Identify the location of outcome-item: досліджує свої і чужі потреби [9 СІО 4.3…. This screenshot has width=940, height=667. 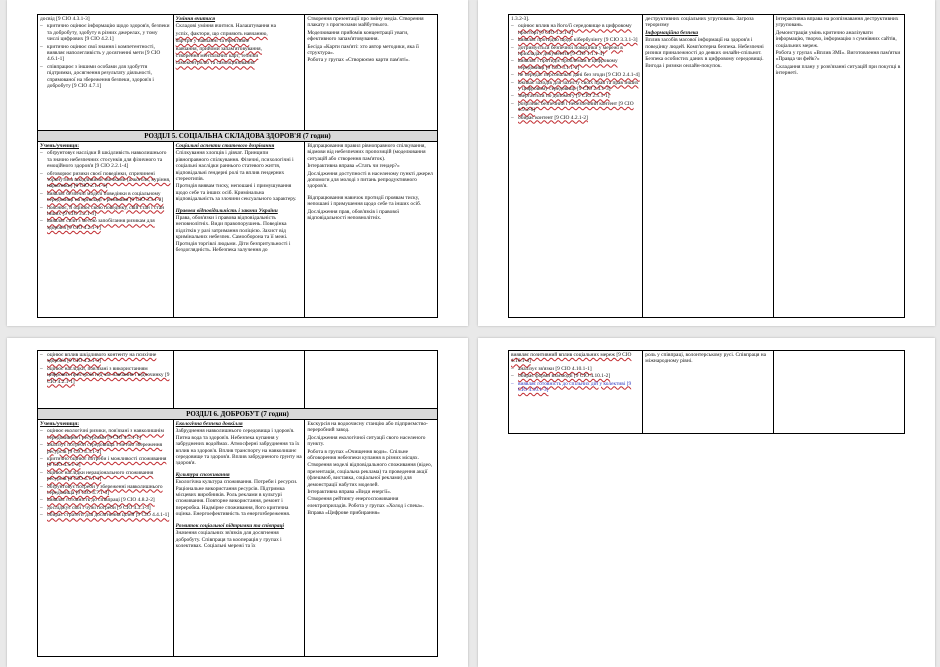
(105, 508).